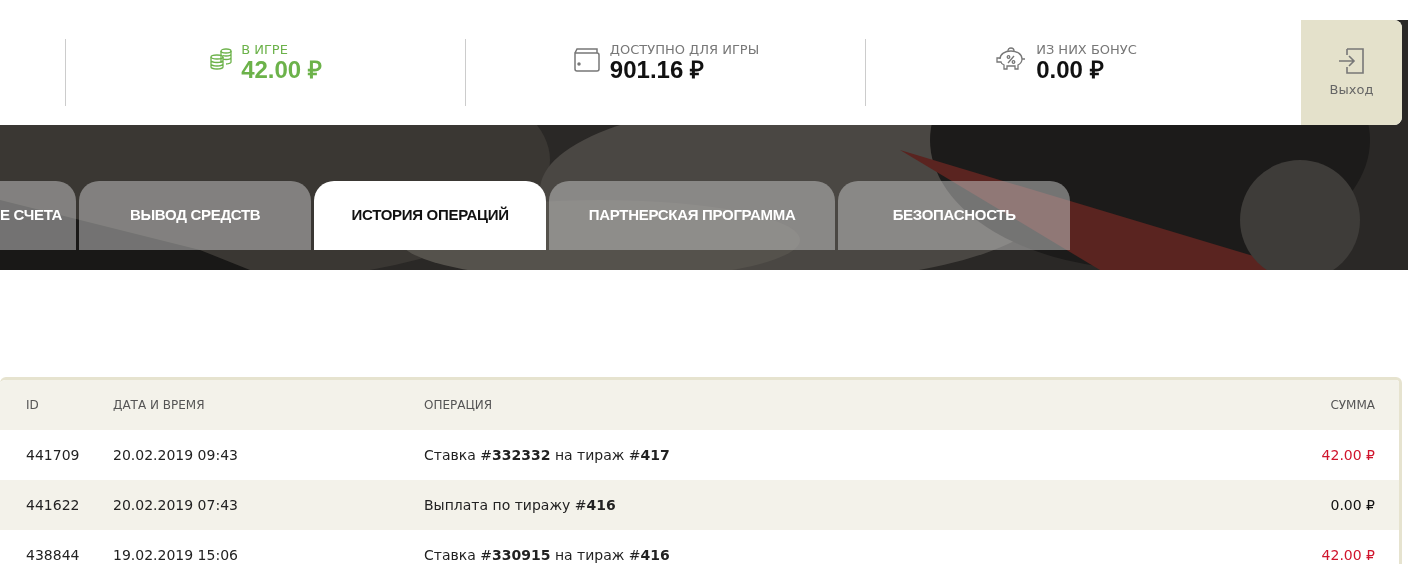 The width and height of the screenshot is (1408, 564). Describe the element at coordinates (1352, 405) in the screenshot. I see `column-header: СУММА` at that location.